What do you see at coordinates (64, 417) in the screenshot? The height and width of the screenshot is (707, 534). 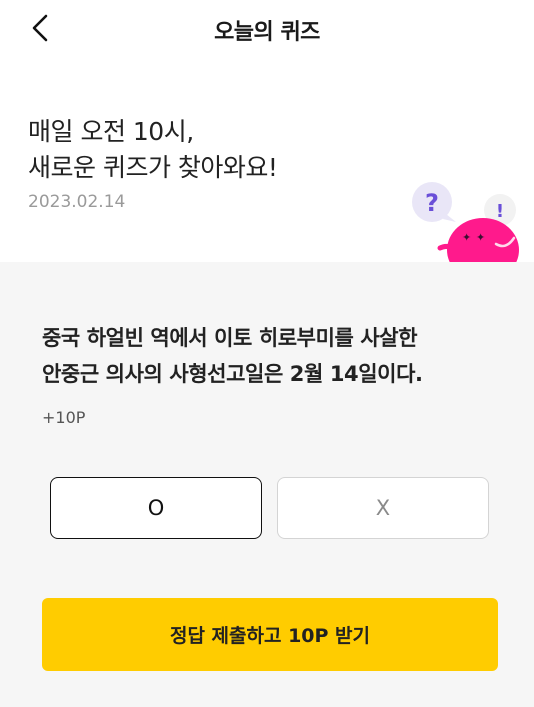 I see `points-reward: +10P` at bounding box center [64, 417].